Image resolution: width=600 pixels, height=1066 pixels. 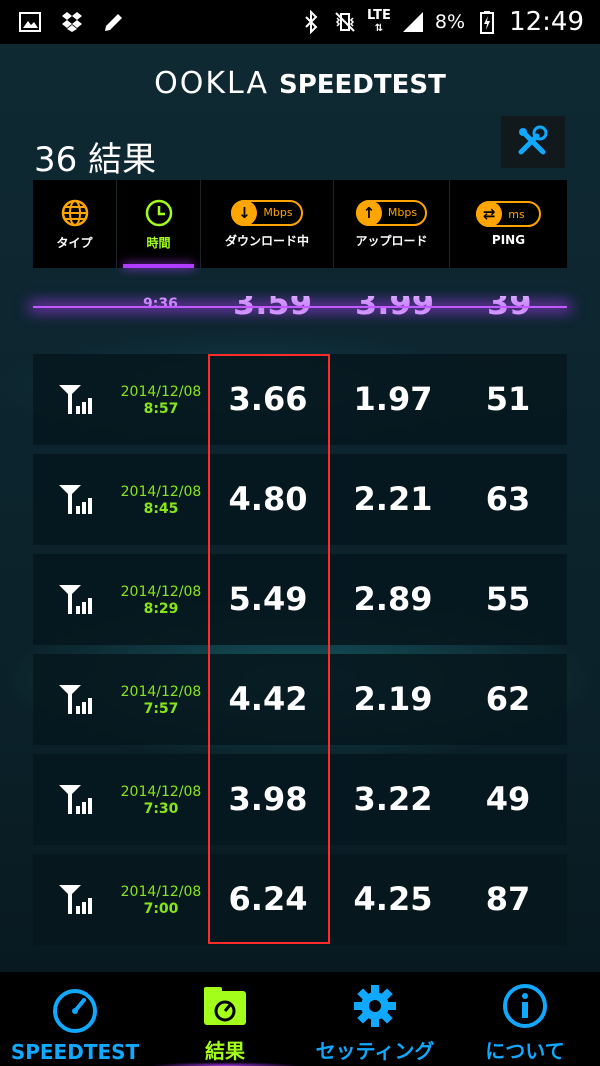 I want to click on ping-value: 51, so click(x=508, y=399).